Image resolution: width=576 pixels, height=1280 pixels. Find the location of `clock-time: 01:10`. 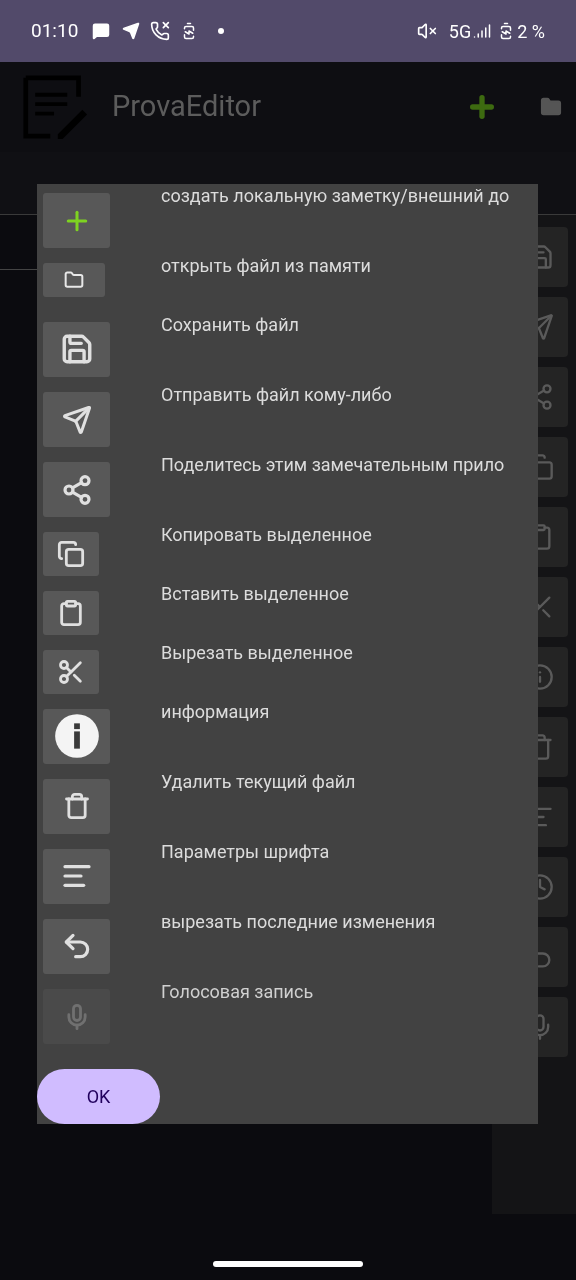

clock-time: 01:10 is located at coordinates (55, 30).